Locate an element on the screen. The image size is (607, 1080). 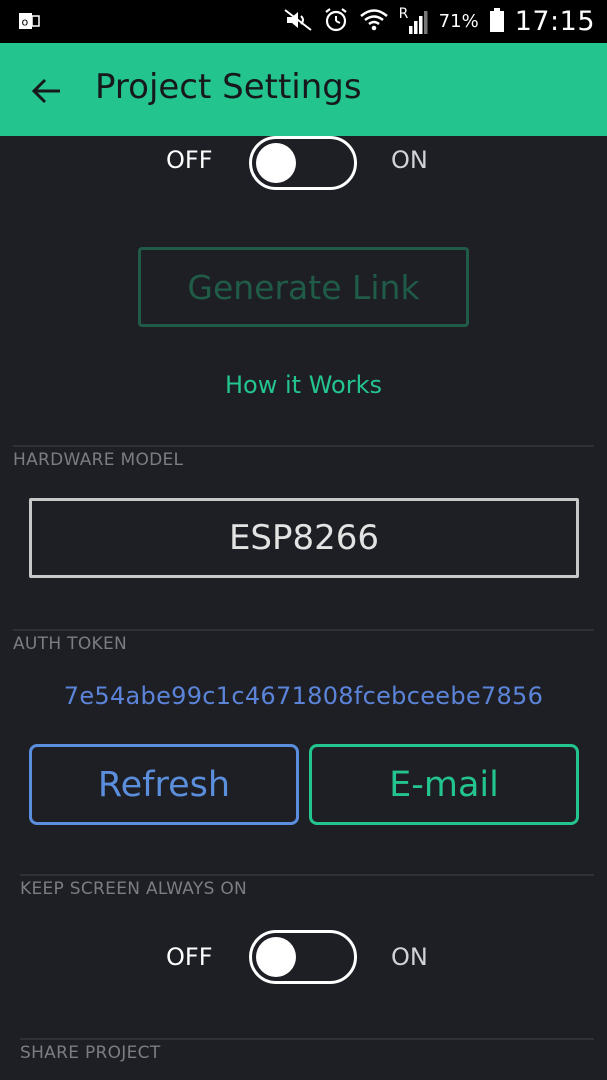
share-toggle-switch is located at coordinates (303, 163).